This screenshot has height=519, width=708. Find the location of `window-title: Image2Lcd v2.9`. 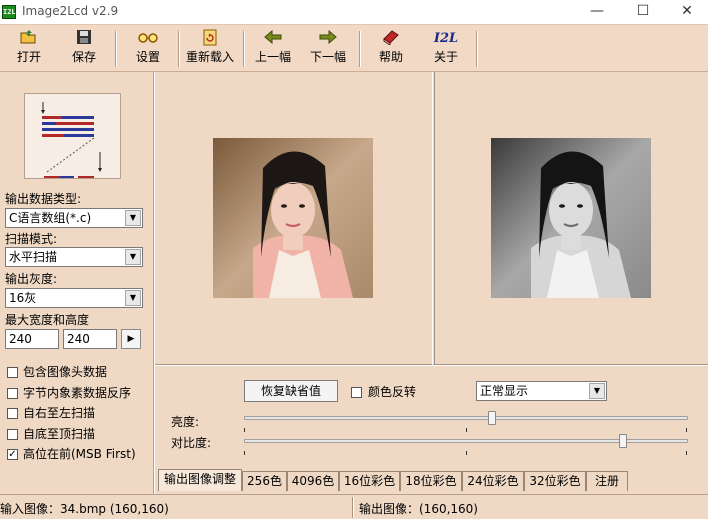

window-title: Image2Lcd v2.9 is located at coordinates (70, 11).